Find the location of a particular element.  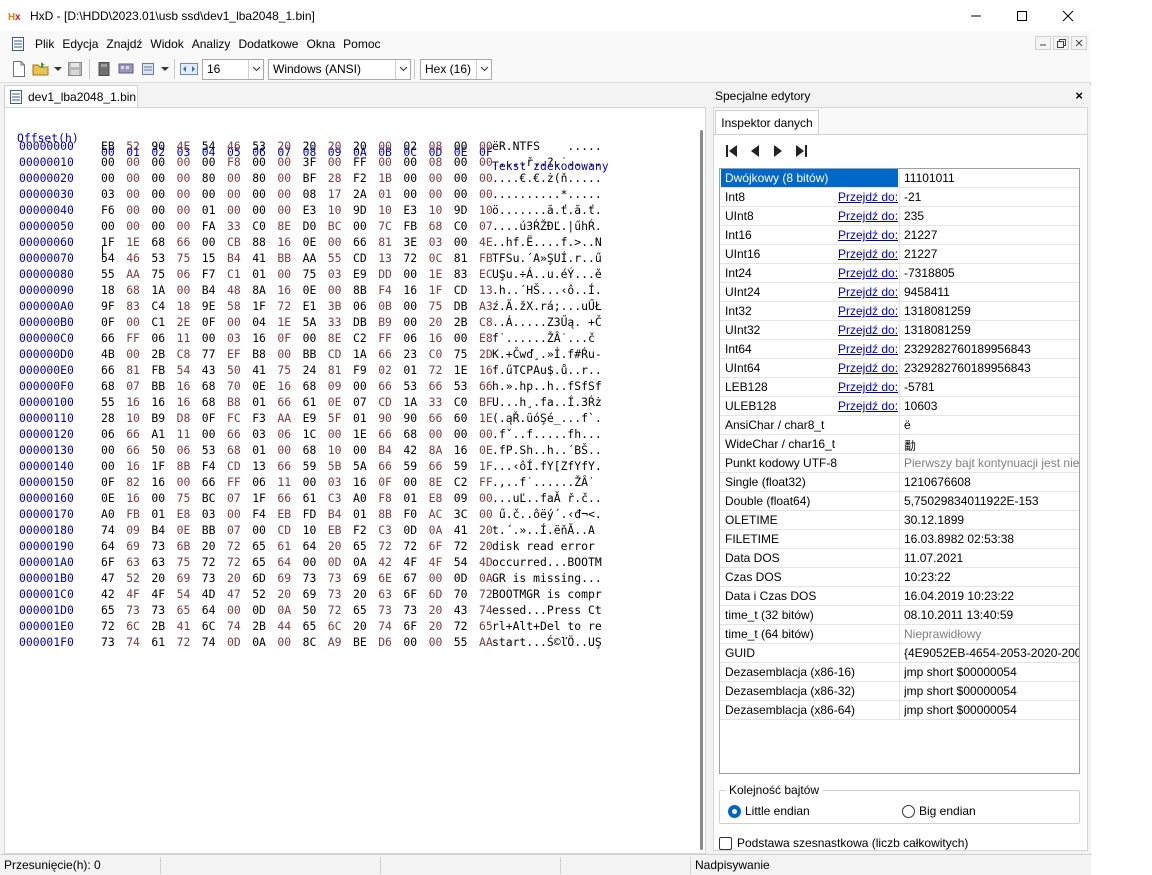

hex-byte: 0D is located at coordinates (262, 610).